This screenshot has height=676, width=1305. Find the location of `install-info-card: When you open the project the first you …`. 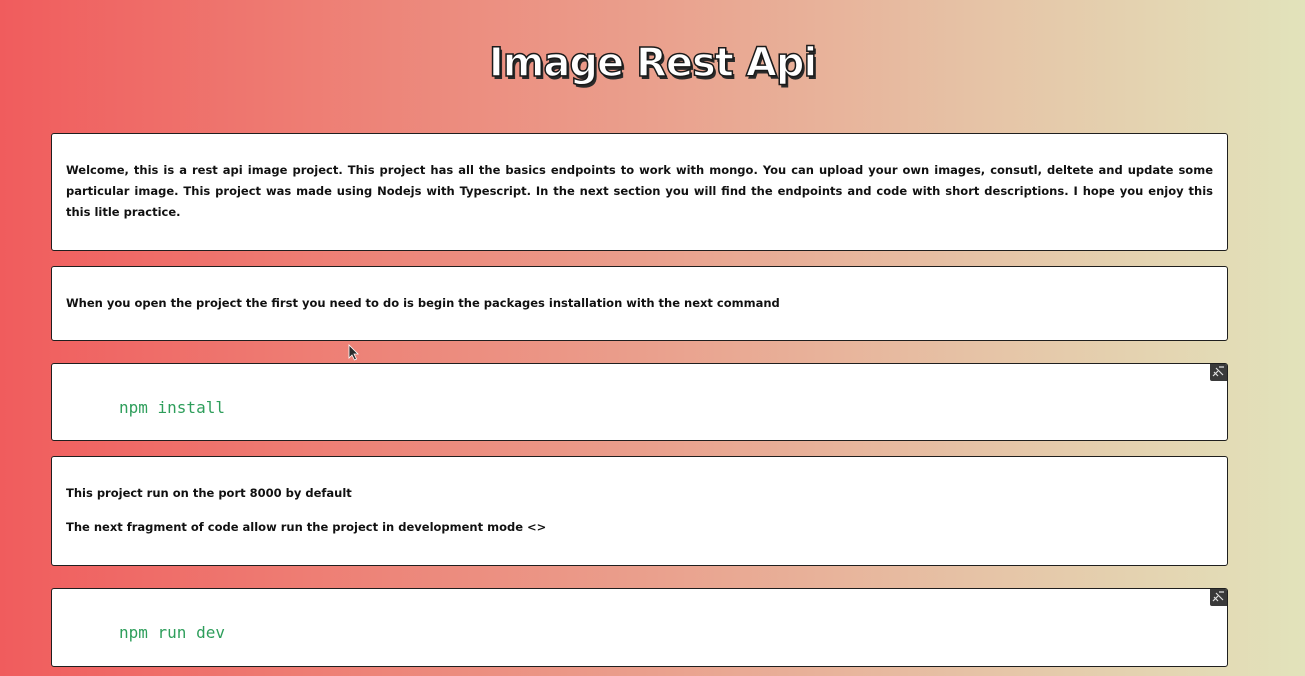

install-info-card: When you open the project the first you … is located at coordinates (639, 303).